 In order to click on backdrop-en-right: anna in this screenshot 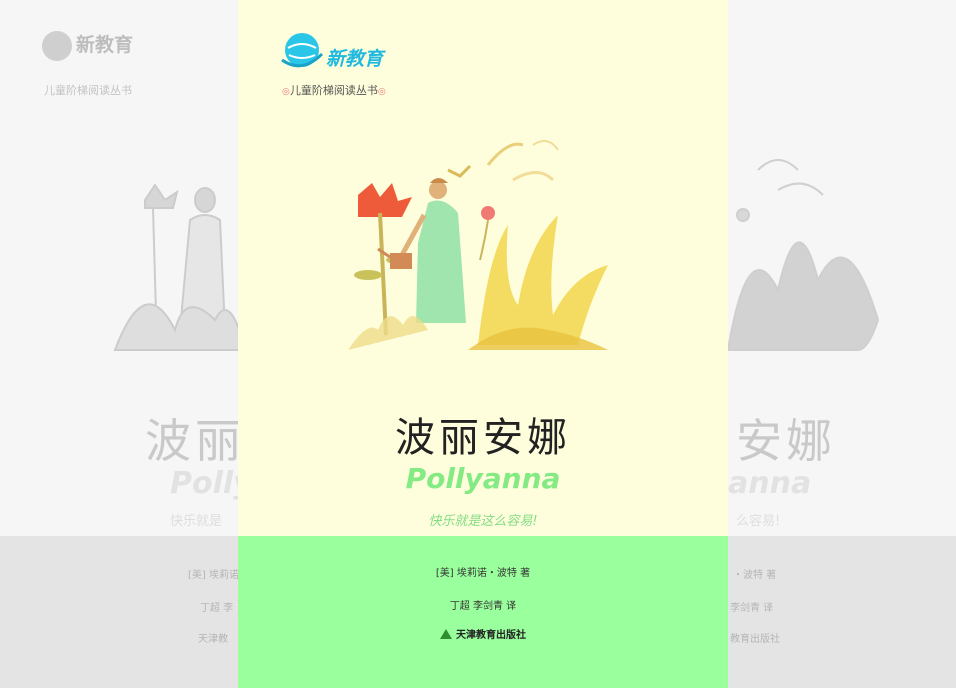, I will do `click(770, 483)`.